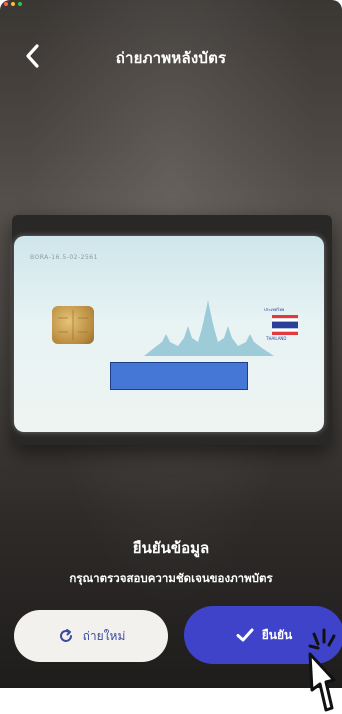 This screenshot has height=714, width=342. Describe the element at coordinates (171, 578) in the screenshot. I see `confirm-subtitle: กรุณาตรวจสอบความชัดเจนของภาพบัตร` at that location.